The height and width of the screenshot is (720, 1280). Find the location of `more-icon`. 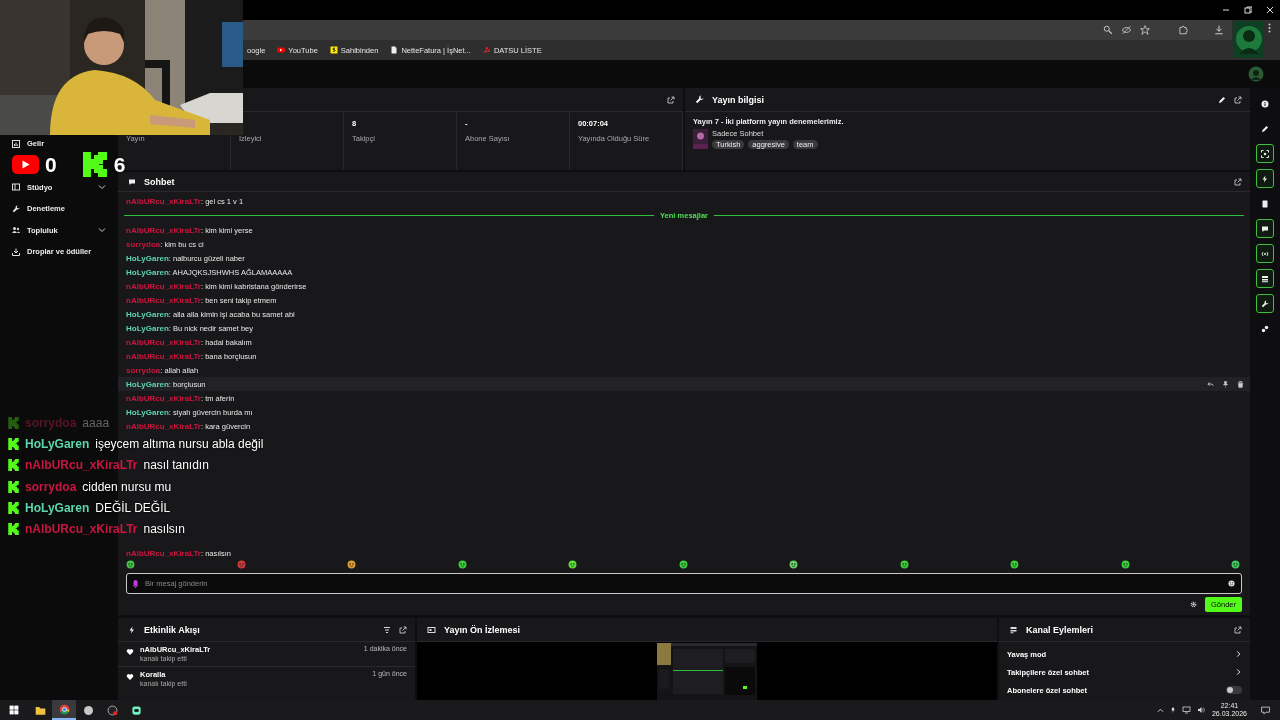

more-icon is located at coordinates (1269, 28).